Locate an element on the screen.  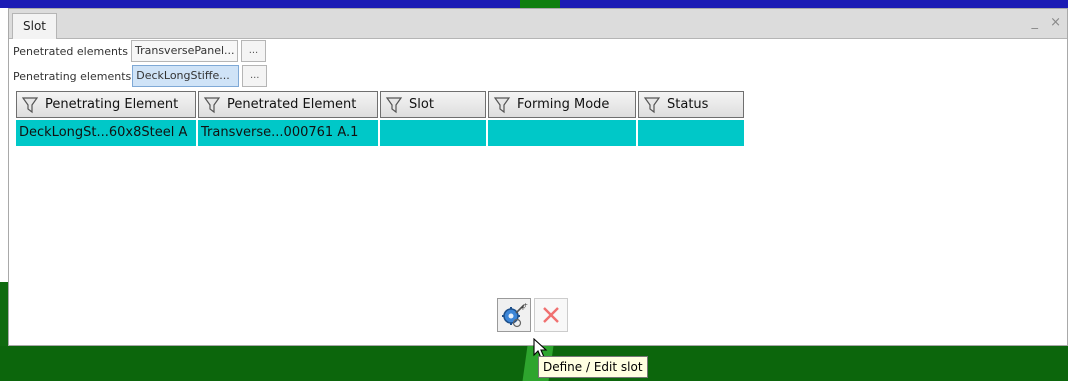
delete-slot-button is located at coordinates (551, 315).